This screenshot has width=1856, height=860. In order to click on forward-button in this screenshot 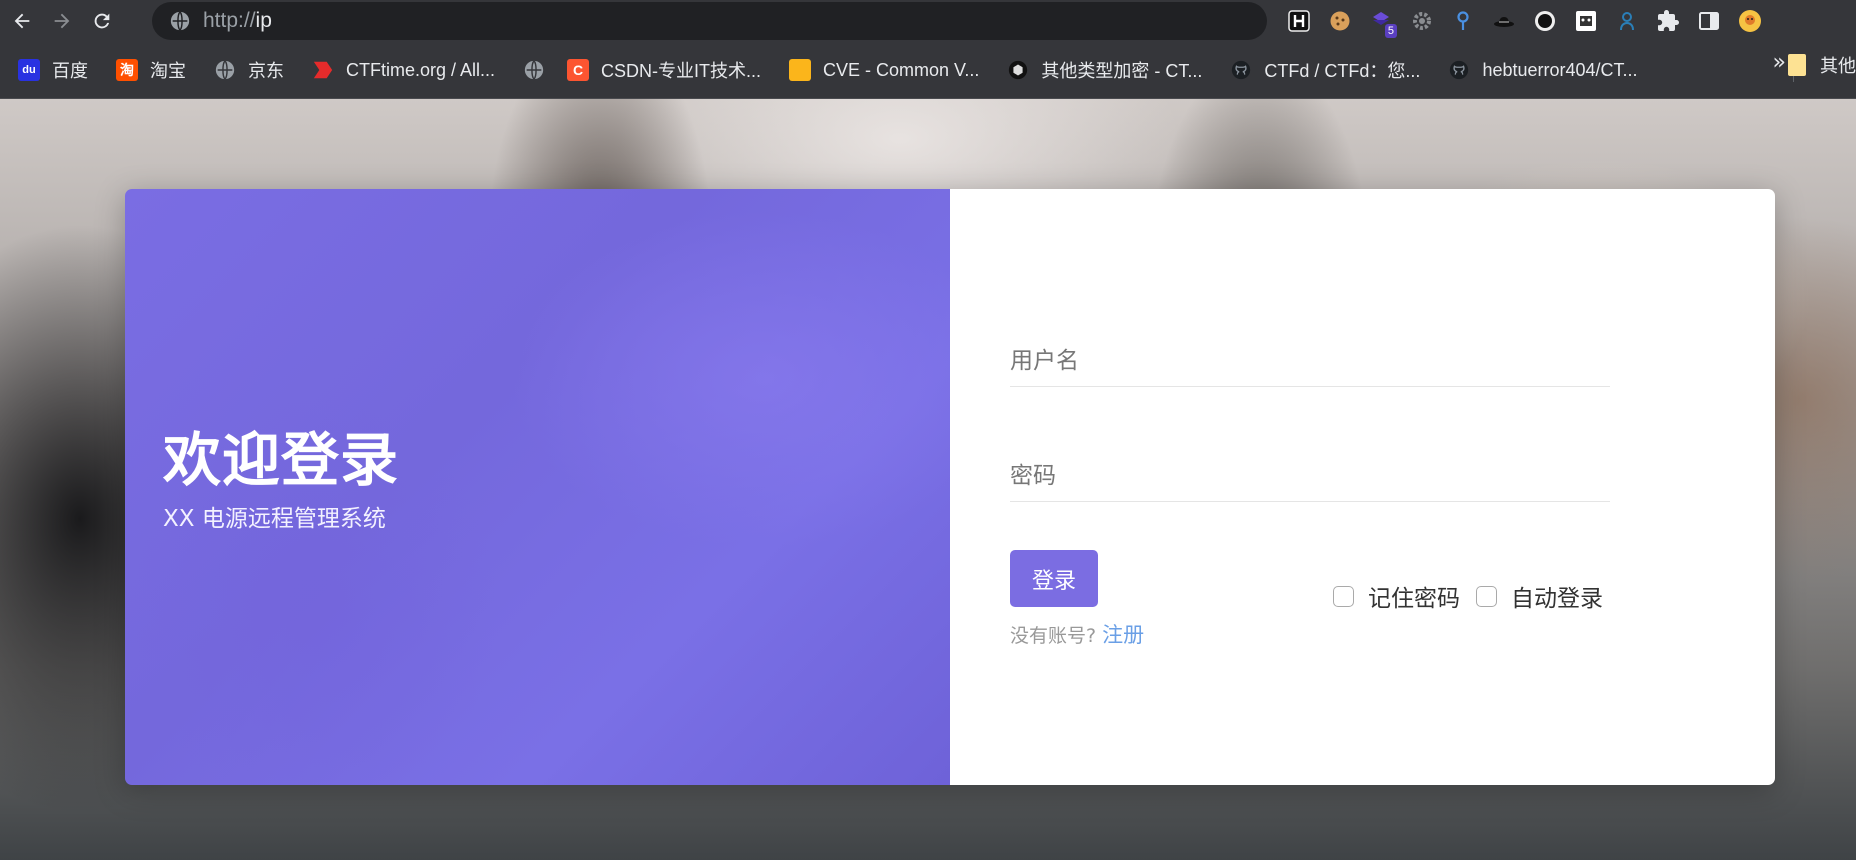, I will do `click(62, 21)`.